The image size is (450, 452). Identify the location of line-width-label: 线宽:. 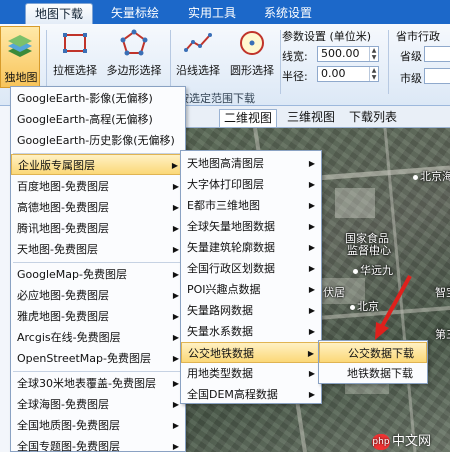
(295, 56).